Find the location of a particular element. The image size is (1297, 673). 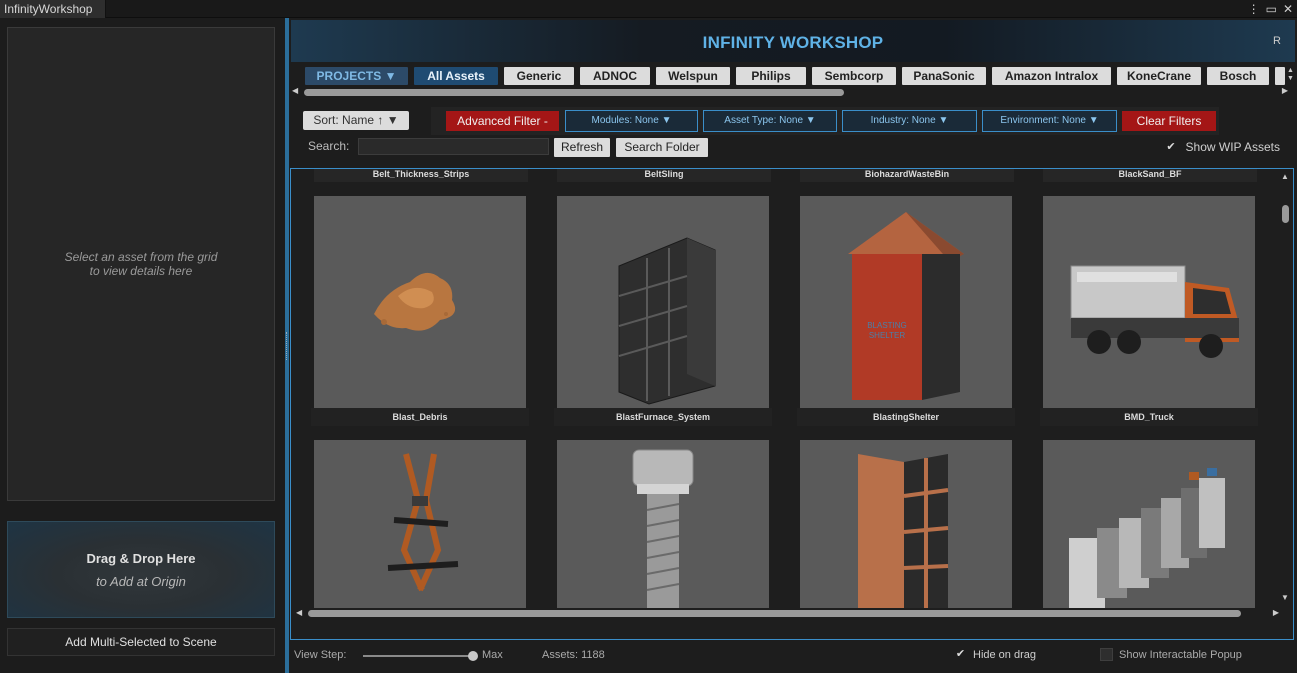

view-step-value: Max is located at coordinates (492, 655).